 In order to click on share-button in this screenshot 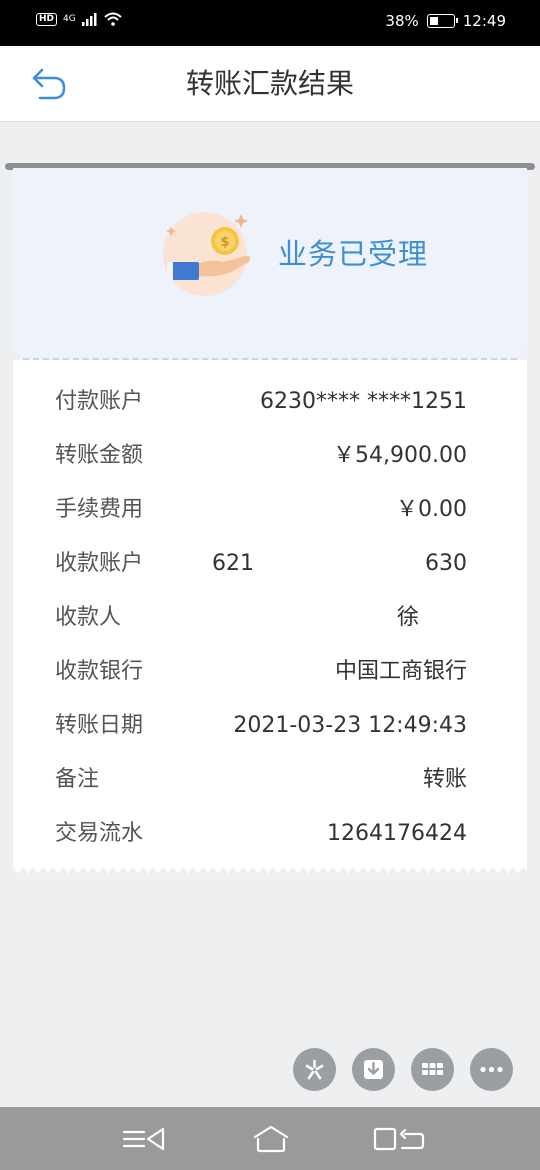, I will do `click(314, 1069)`.